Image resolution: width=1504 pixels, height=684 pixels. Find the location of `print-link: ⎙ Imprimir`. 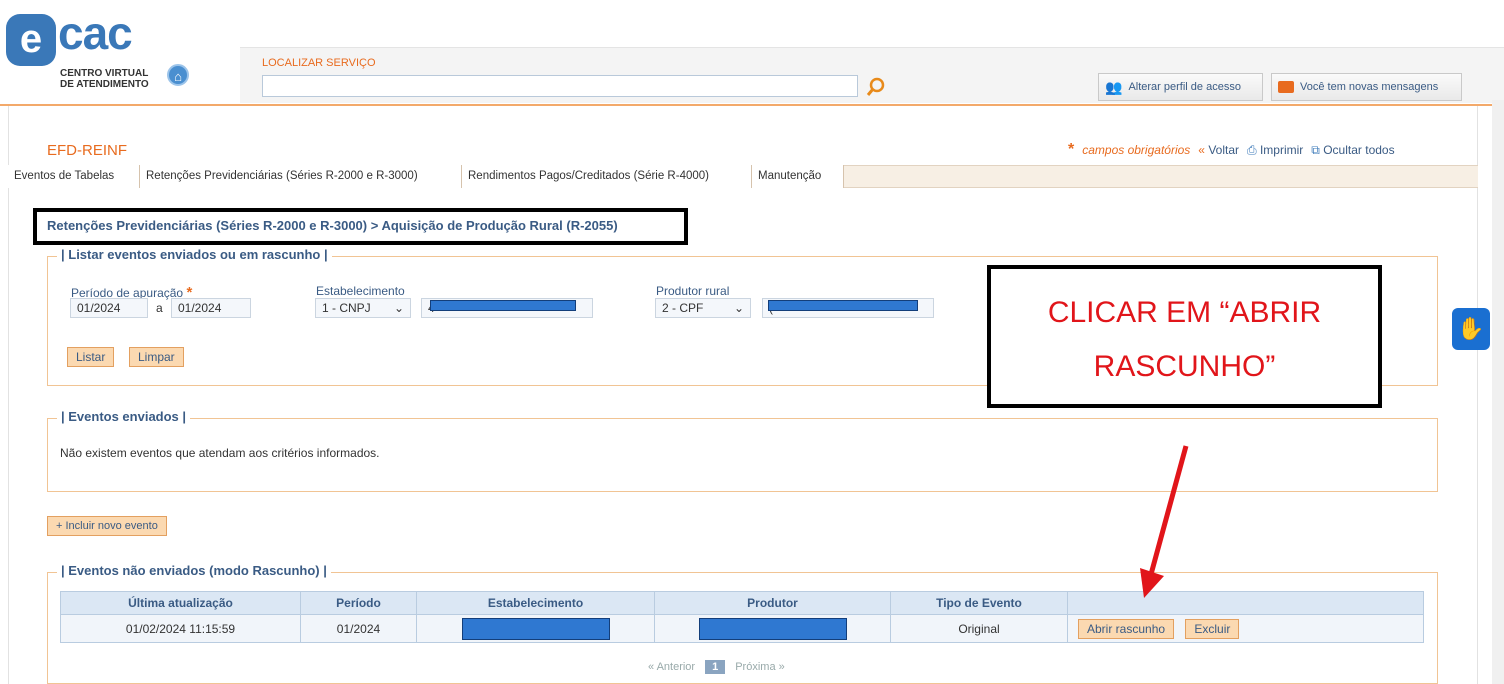

print-link: ⎙ Imprimir is located at coordinates (1275, 150).